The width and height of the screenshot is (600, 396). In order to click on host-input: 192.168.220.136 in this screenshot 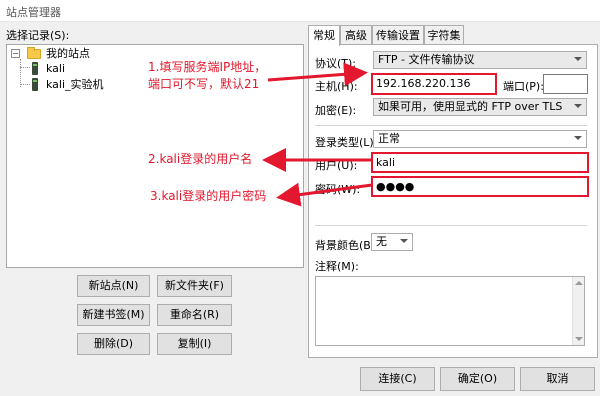, I will do `click(434, 84)`.